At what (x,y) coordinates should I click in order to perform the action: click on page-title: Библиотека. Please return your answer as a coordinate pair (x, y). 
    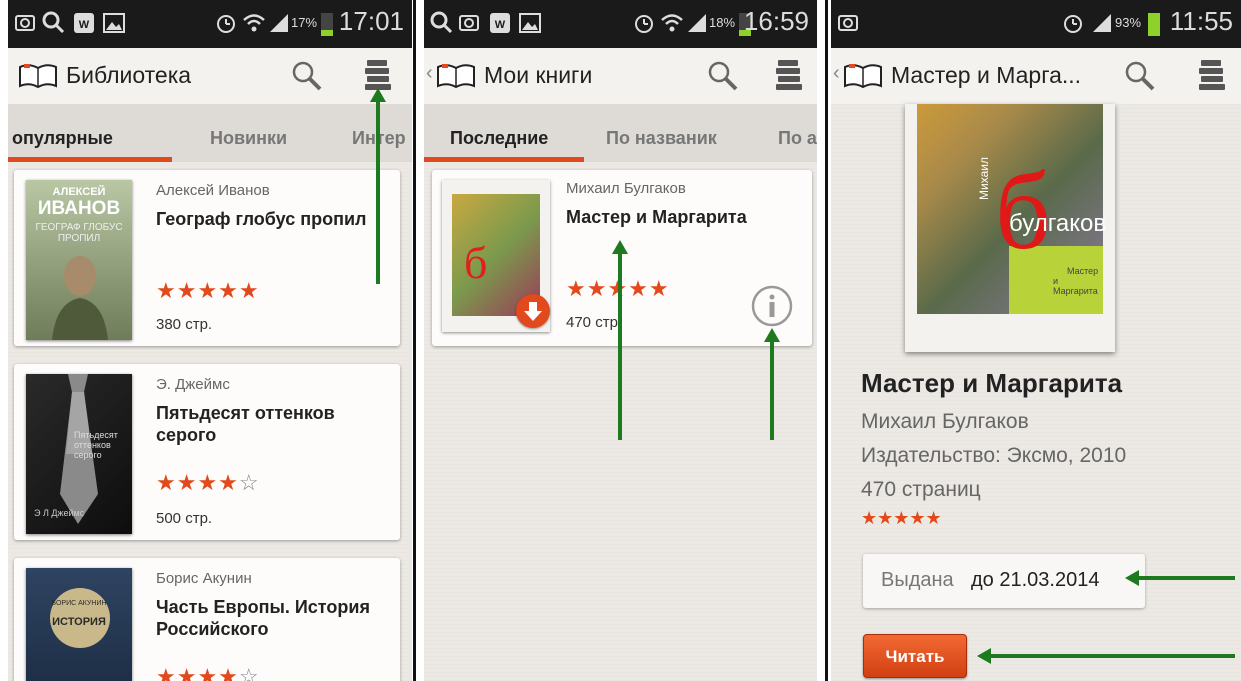
    Looking at the image, I should click on (129, 75).